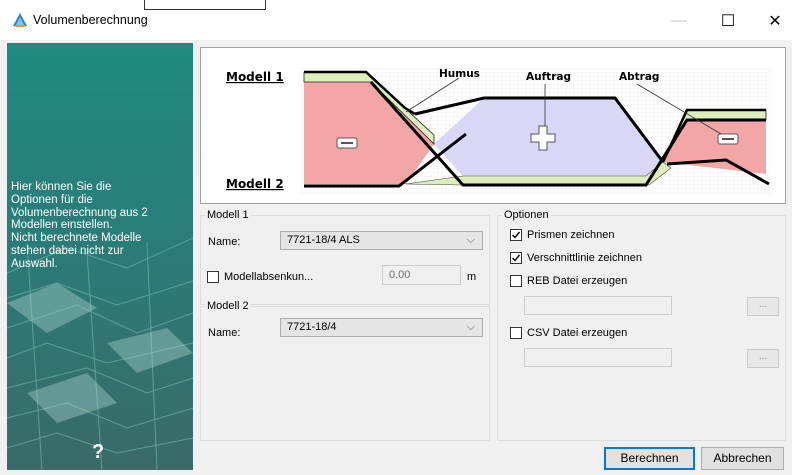  What do you see at coordinates (62, 225) in the screenshot?
I see `info-line: Modellen einstellen.` at bounding box center [62, 225].